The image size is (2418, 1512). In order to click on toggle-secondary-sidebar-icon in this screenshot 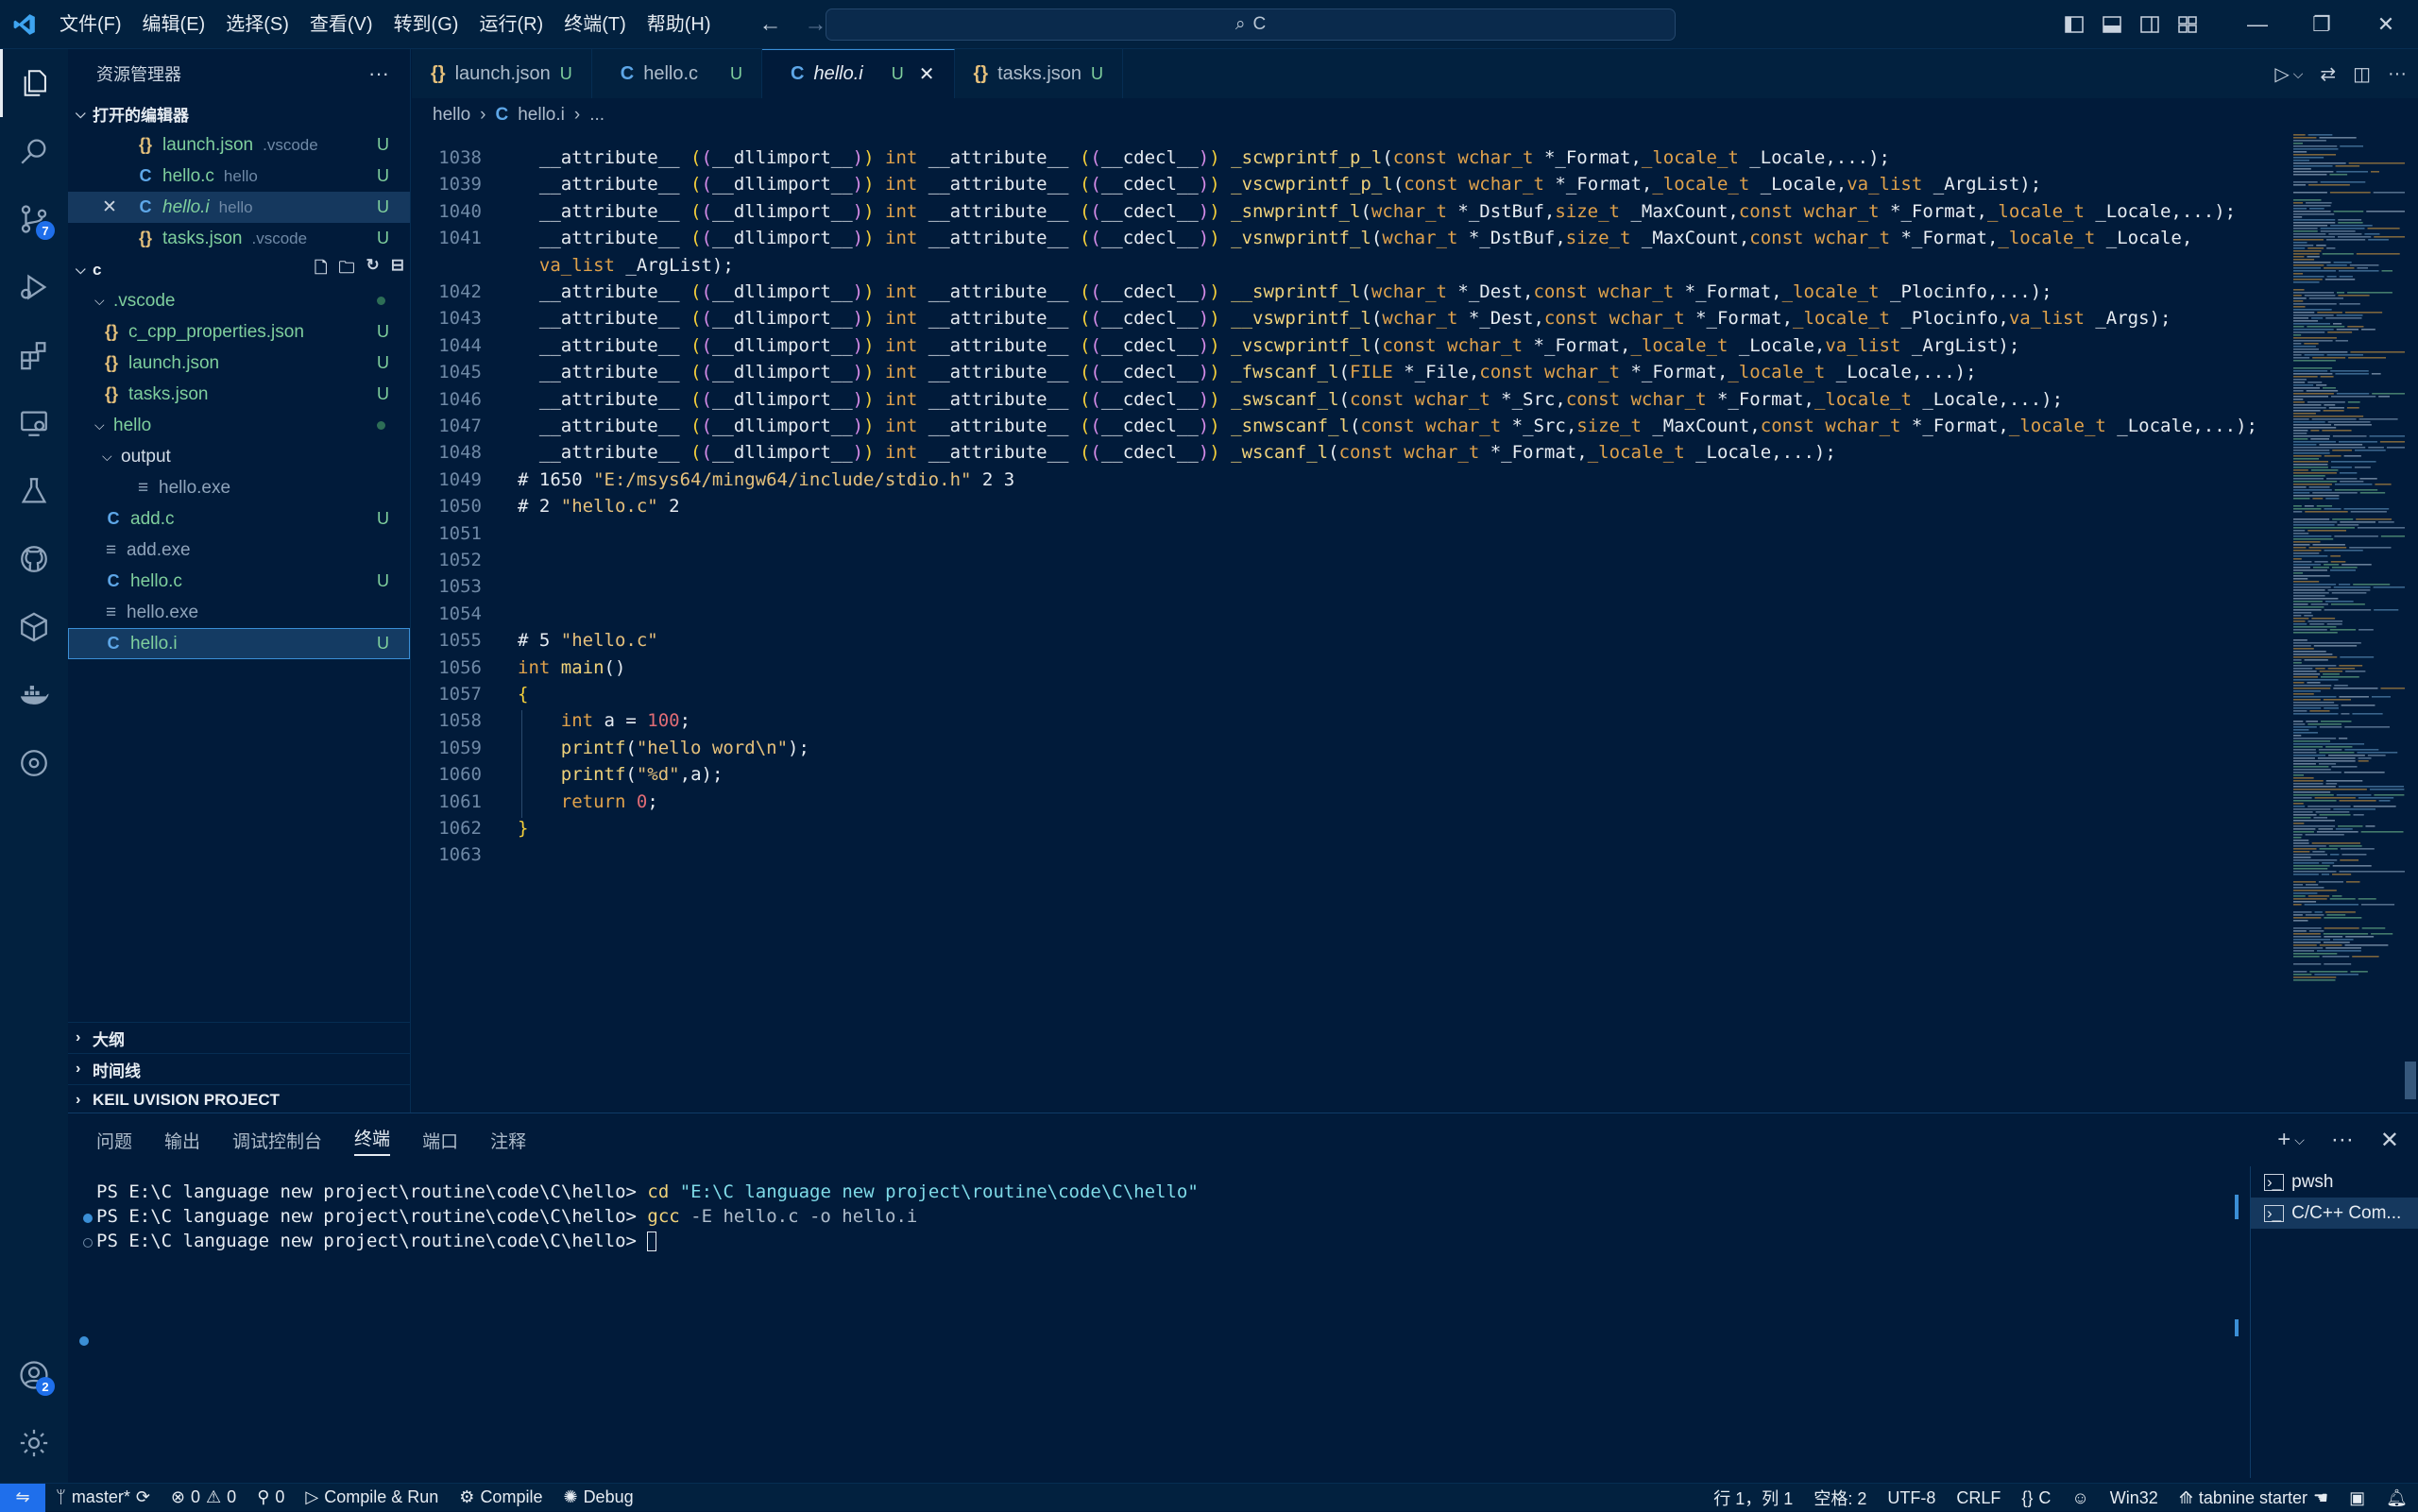, I will do `click(2150, 25)`.